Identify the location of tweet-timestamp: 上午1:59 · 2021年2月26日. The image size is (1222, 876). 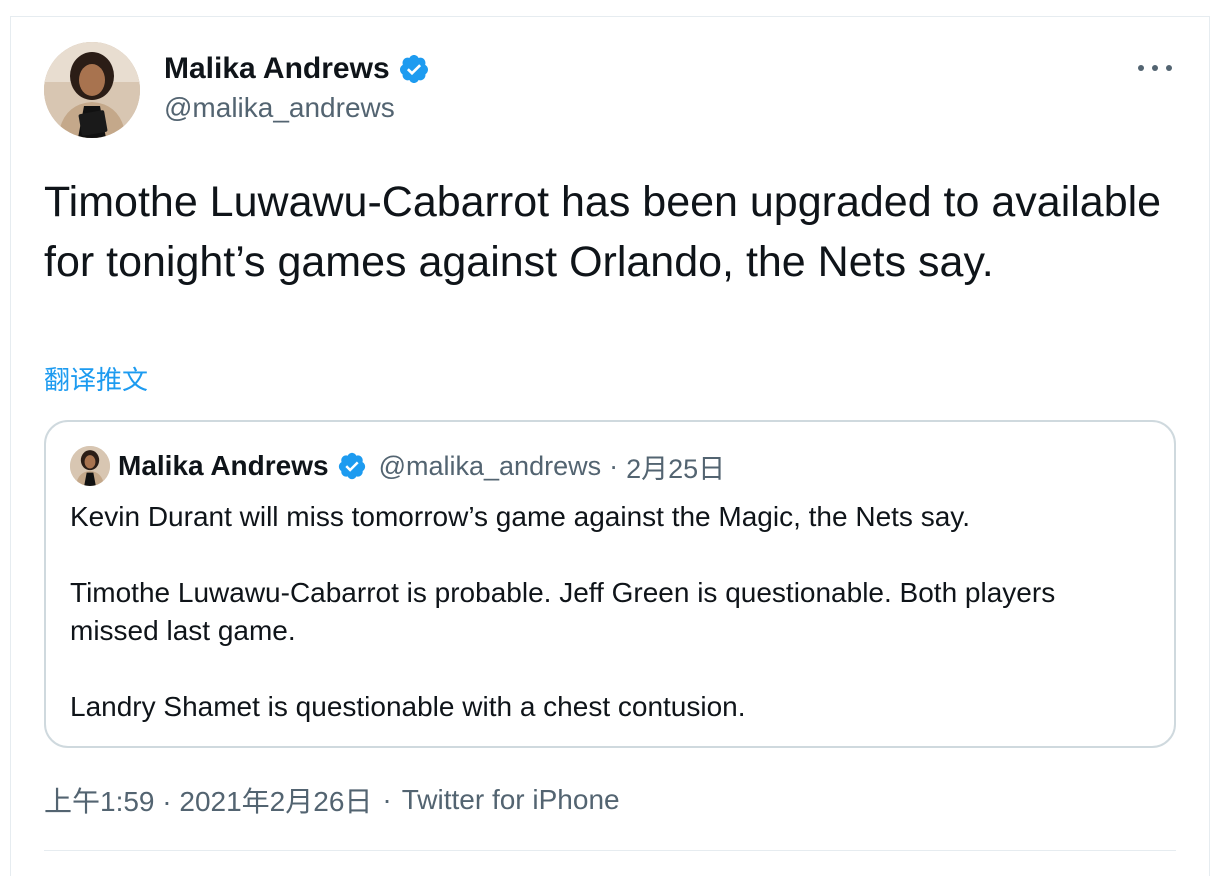
(208, 800).